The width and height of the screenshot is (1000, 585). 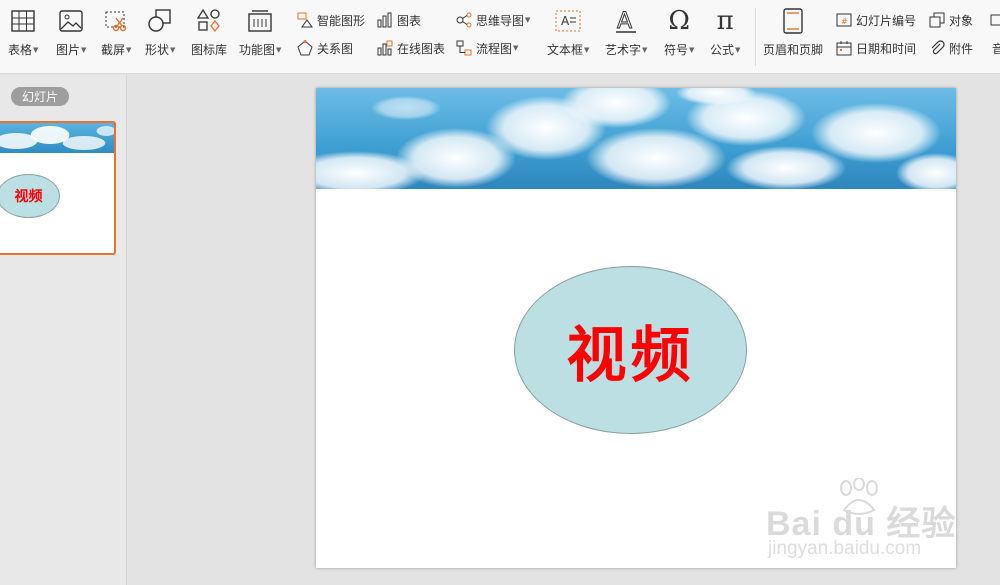 I want to click on attachment-label: 附件, so click(x=961, y=48).